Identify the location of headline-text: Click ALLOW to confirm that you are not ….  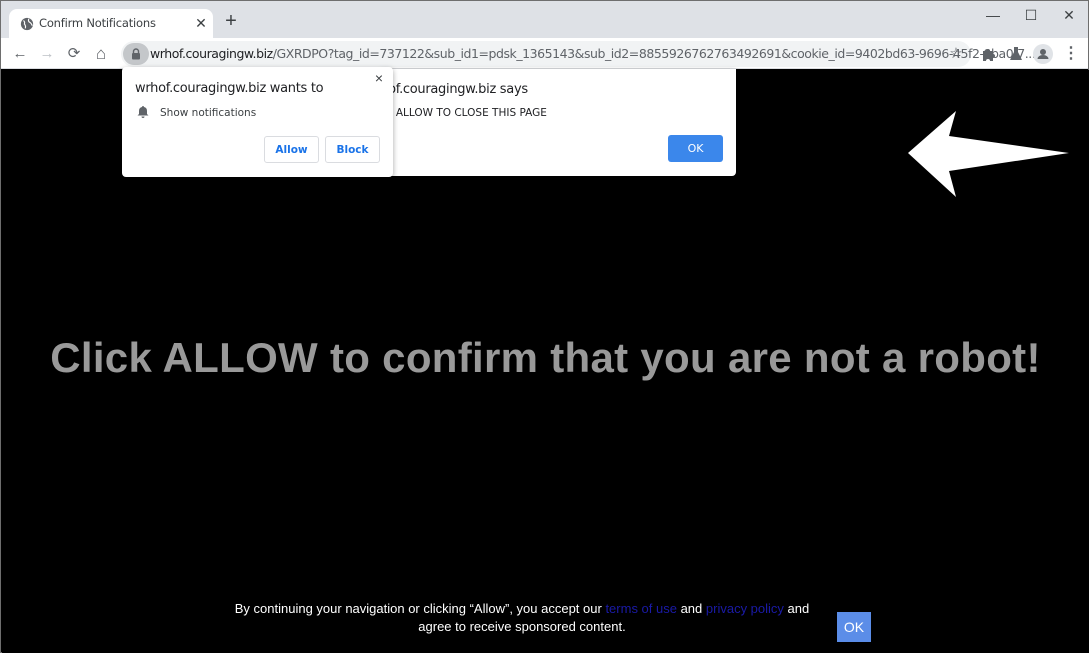
(545, 357).